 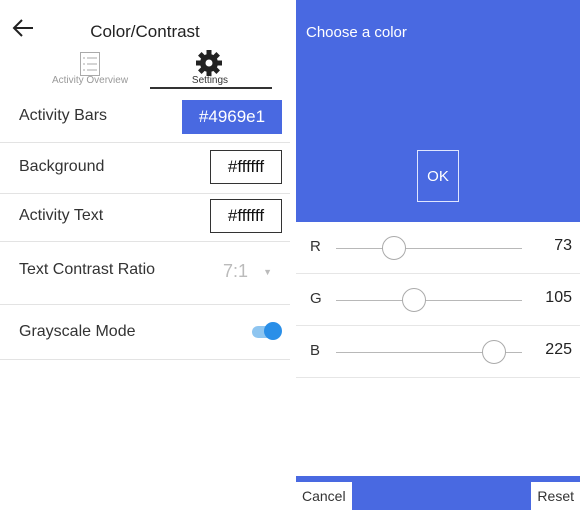 I want to click on channel-label: R, so click(x=315, y=246).